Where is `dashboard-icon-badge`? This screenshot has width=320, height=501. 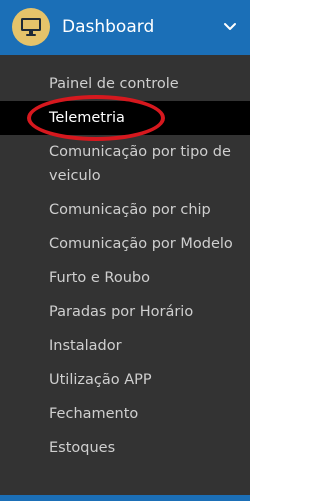
dashboard-icon-badge is located at coordinates (31, 27).